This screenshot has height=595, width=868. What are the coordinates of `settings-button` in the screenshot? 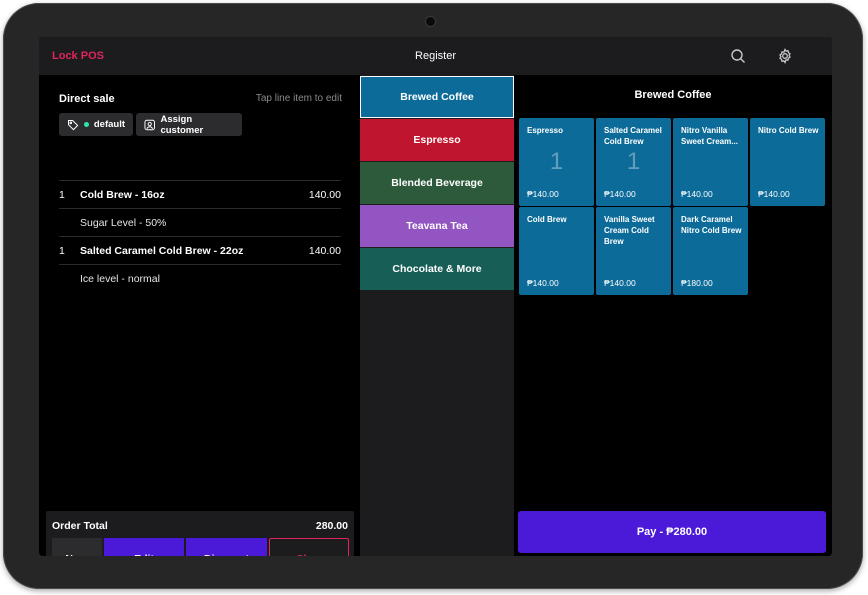 It's located at (785, 56).